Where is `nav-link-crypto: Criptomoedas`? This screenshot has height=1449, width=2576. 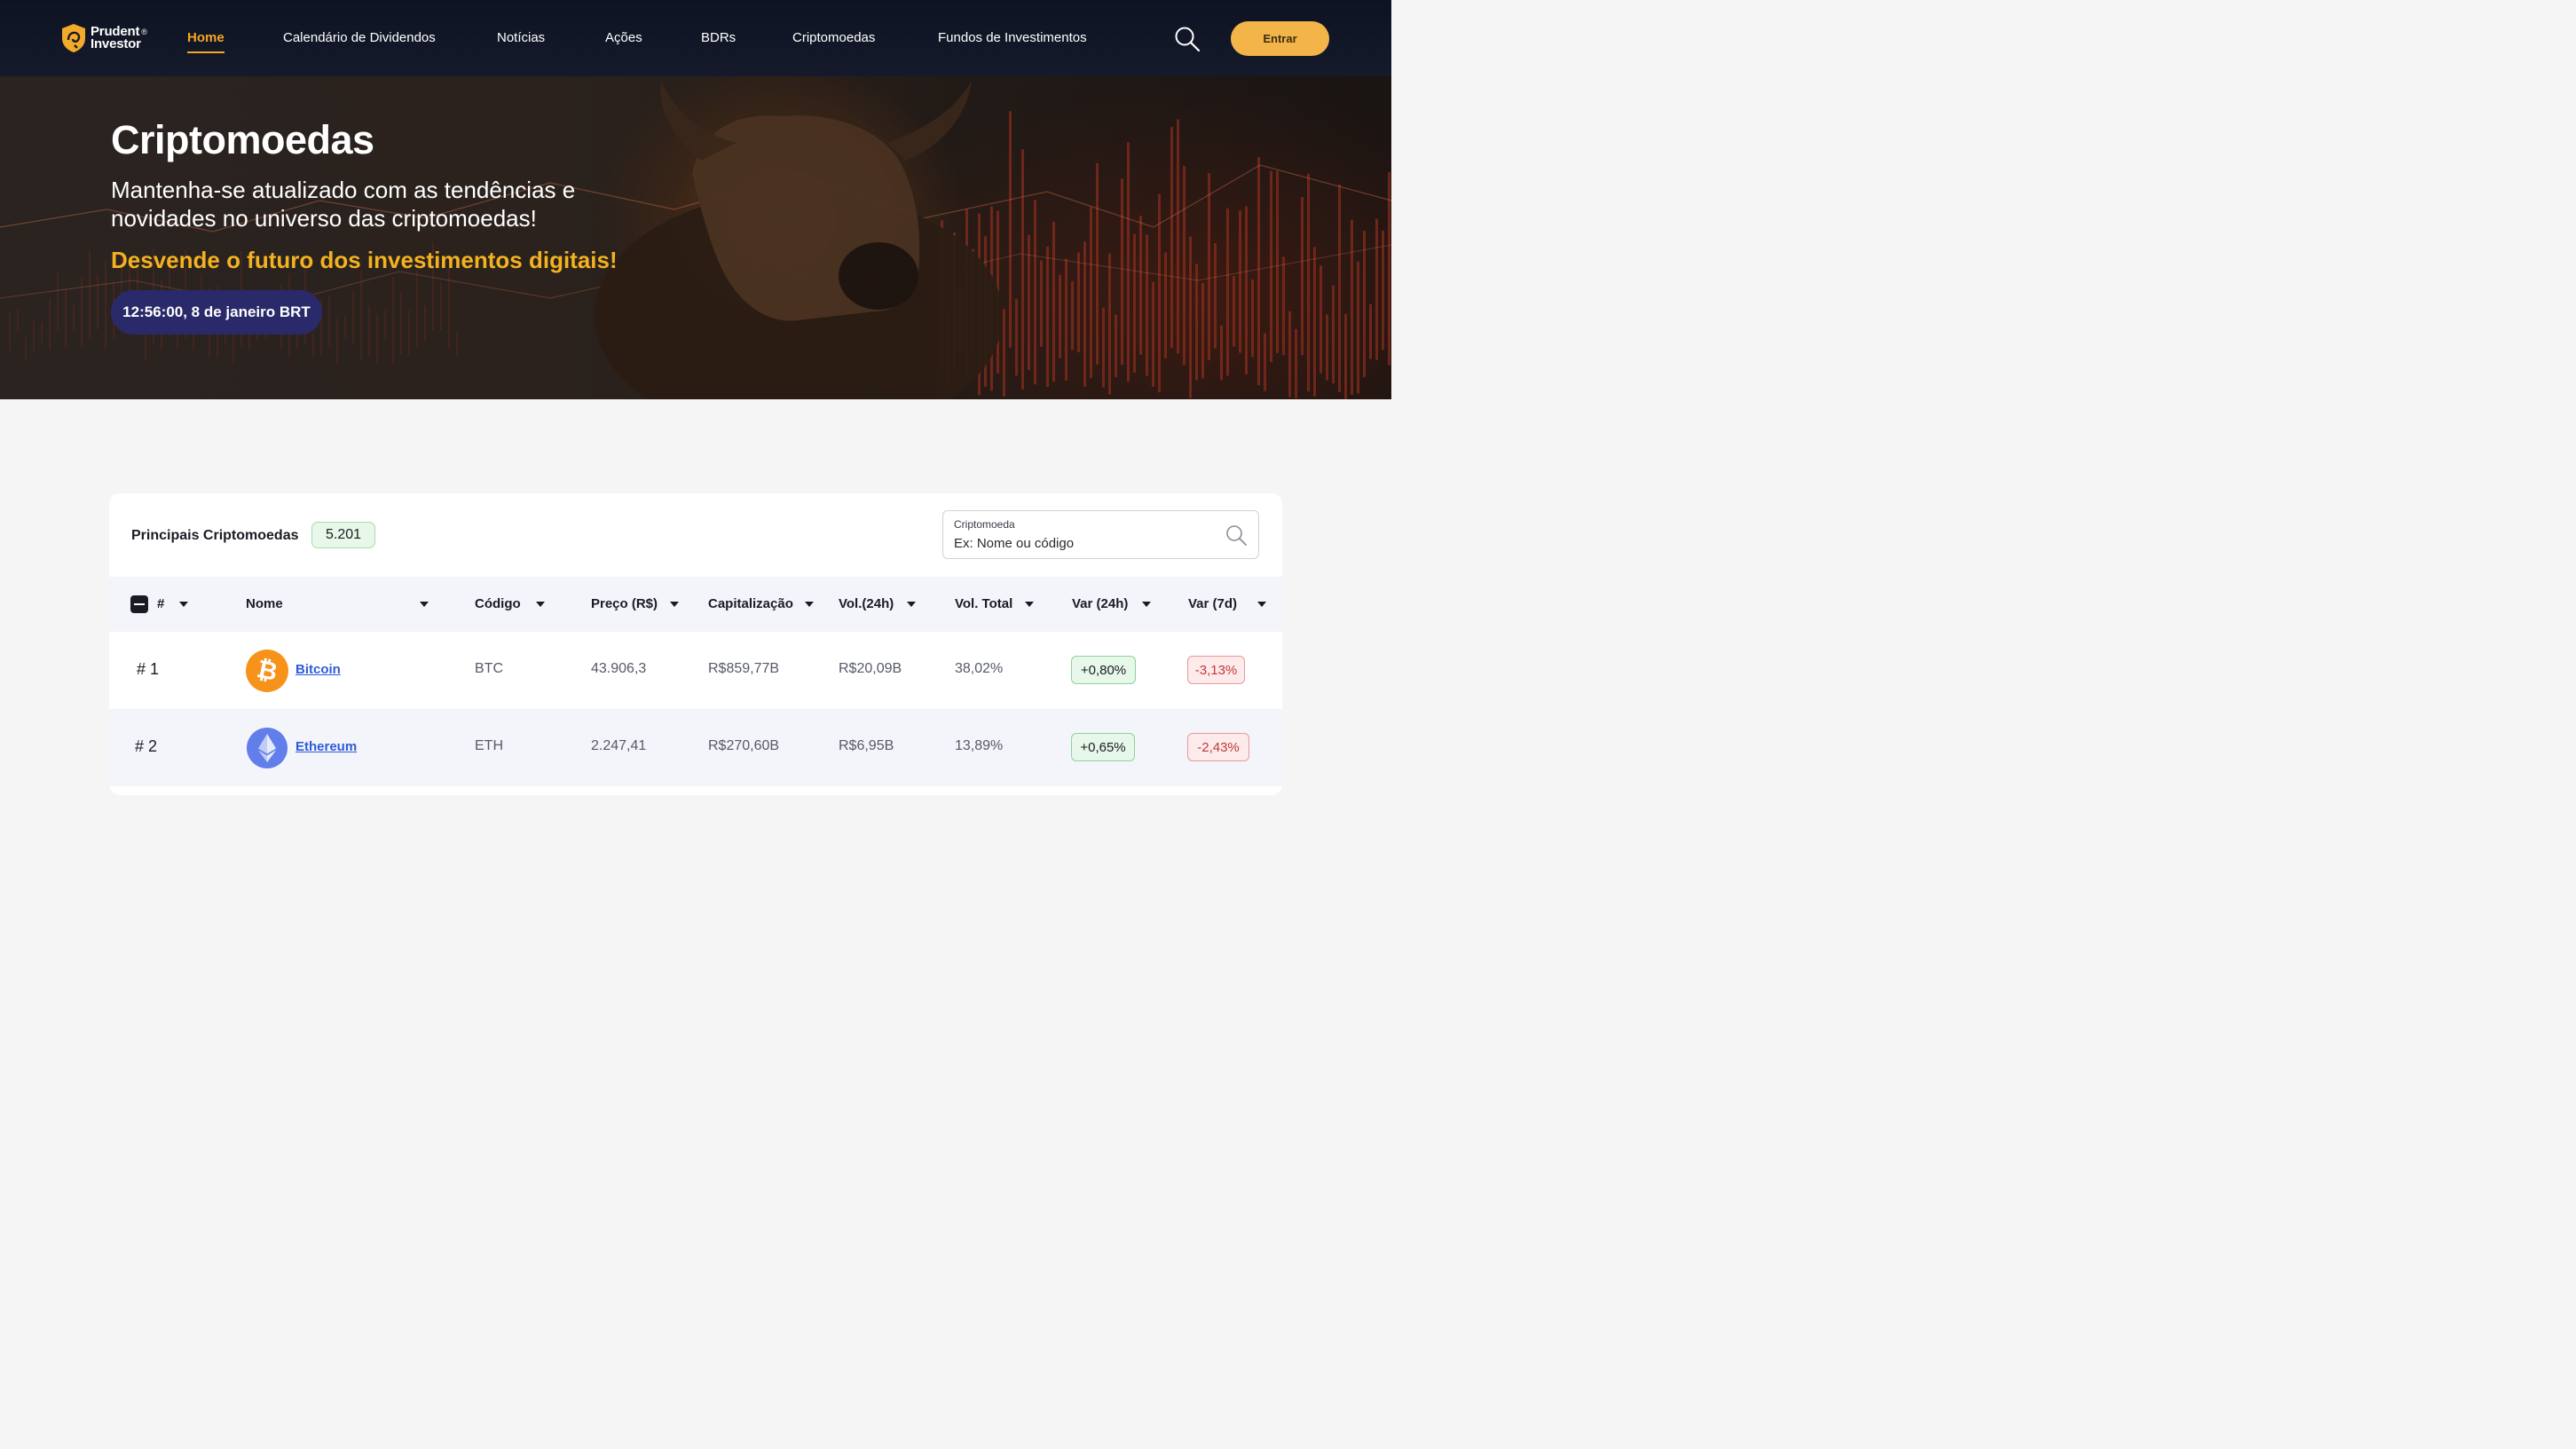 nav-link-crypto: Criptomoedas is located at coordinates (833, 37).